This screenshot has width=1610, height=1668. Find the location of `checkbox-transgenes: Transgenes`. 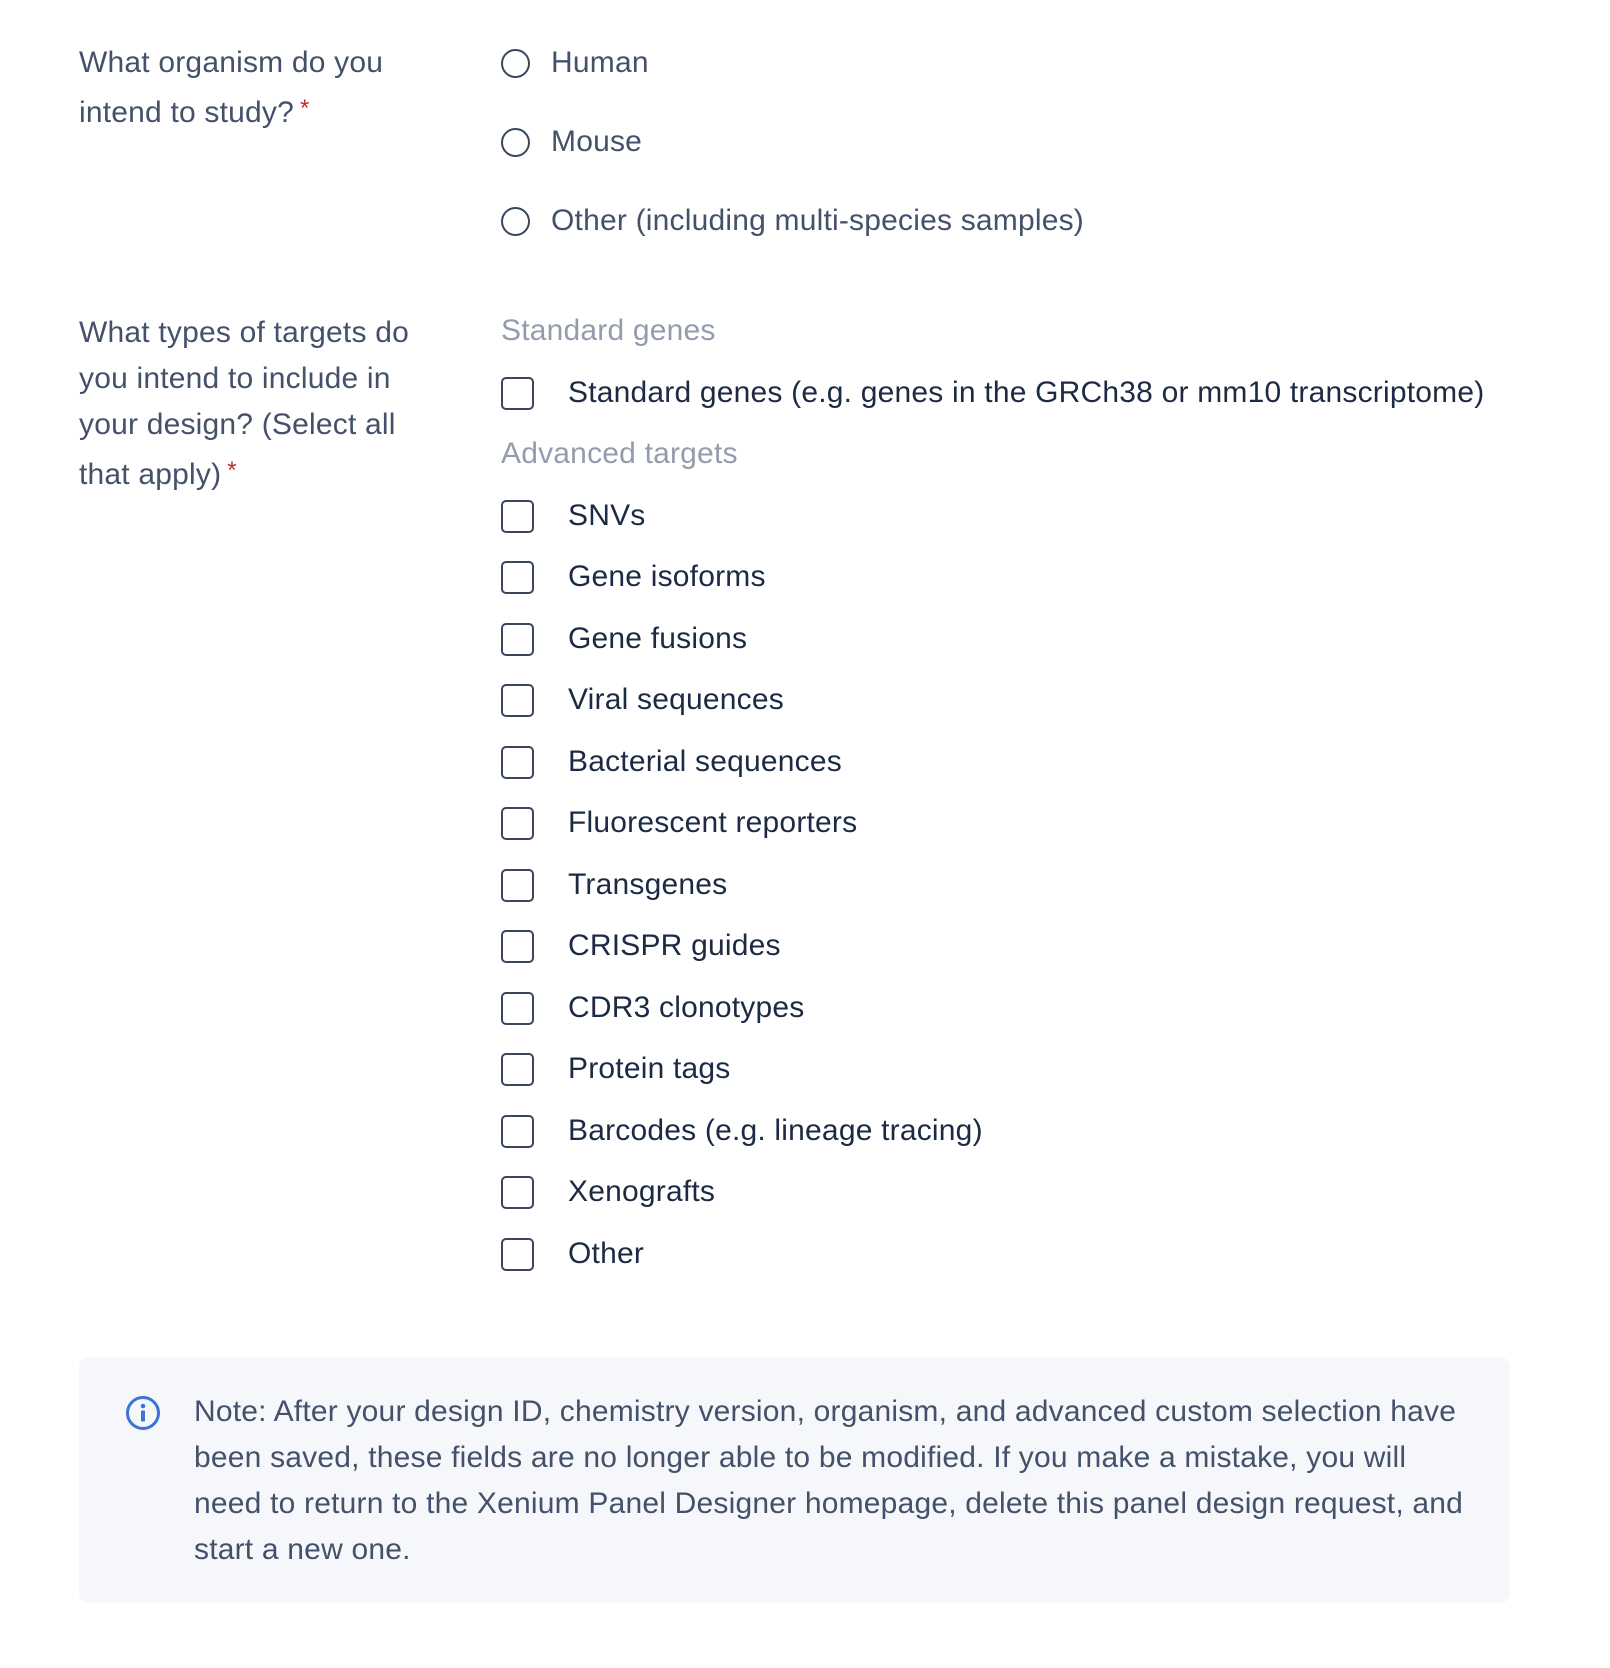

checkbox-transgenes: Transgenes is located at coordinates (614, 885).